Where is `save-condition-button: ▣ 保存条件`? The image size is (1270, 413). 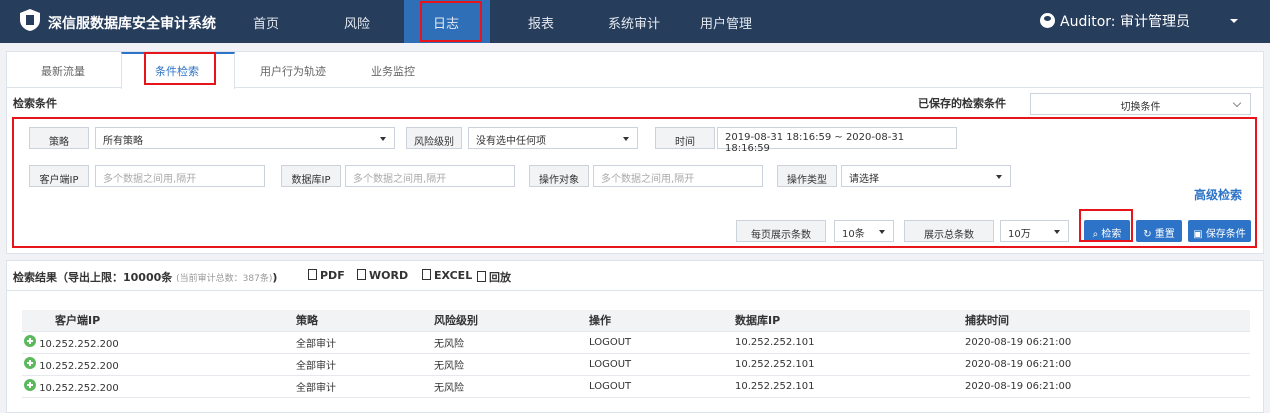 save-condition-button: ▣ 保存条件 is located at coordinates (1219, 231).